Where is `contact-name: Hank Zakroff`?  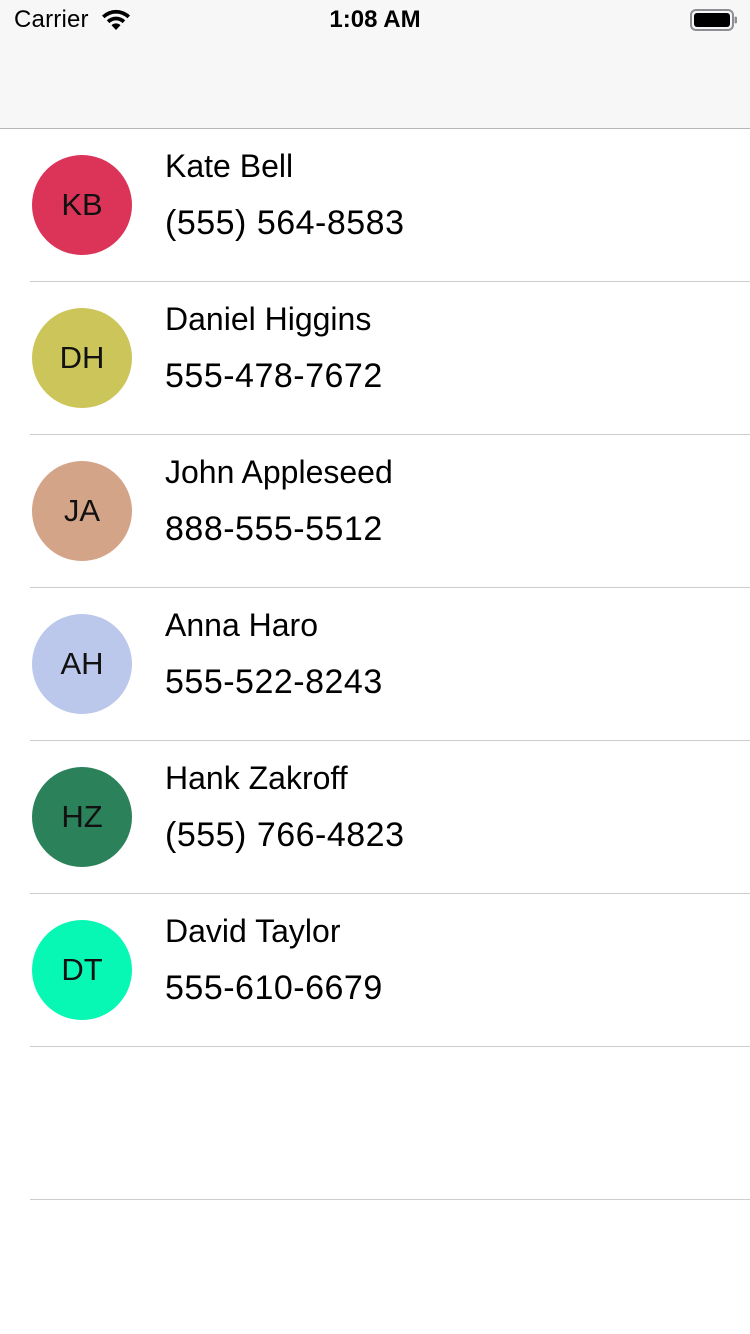
contact-name: Hank Zakroff is located at coordinates (256, 778).